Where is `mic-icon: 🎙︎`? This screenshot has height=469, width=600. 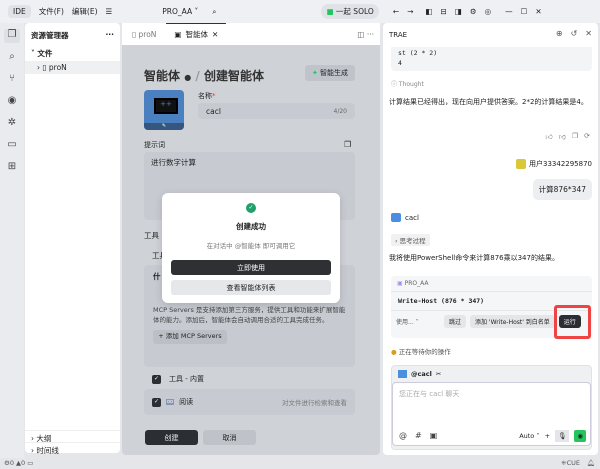
mic-icon: 🎙︎ is located at coordinates (562, 436).